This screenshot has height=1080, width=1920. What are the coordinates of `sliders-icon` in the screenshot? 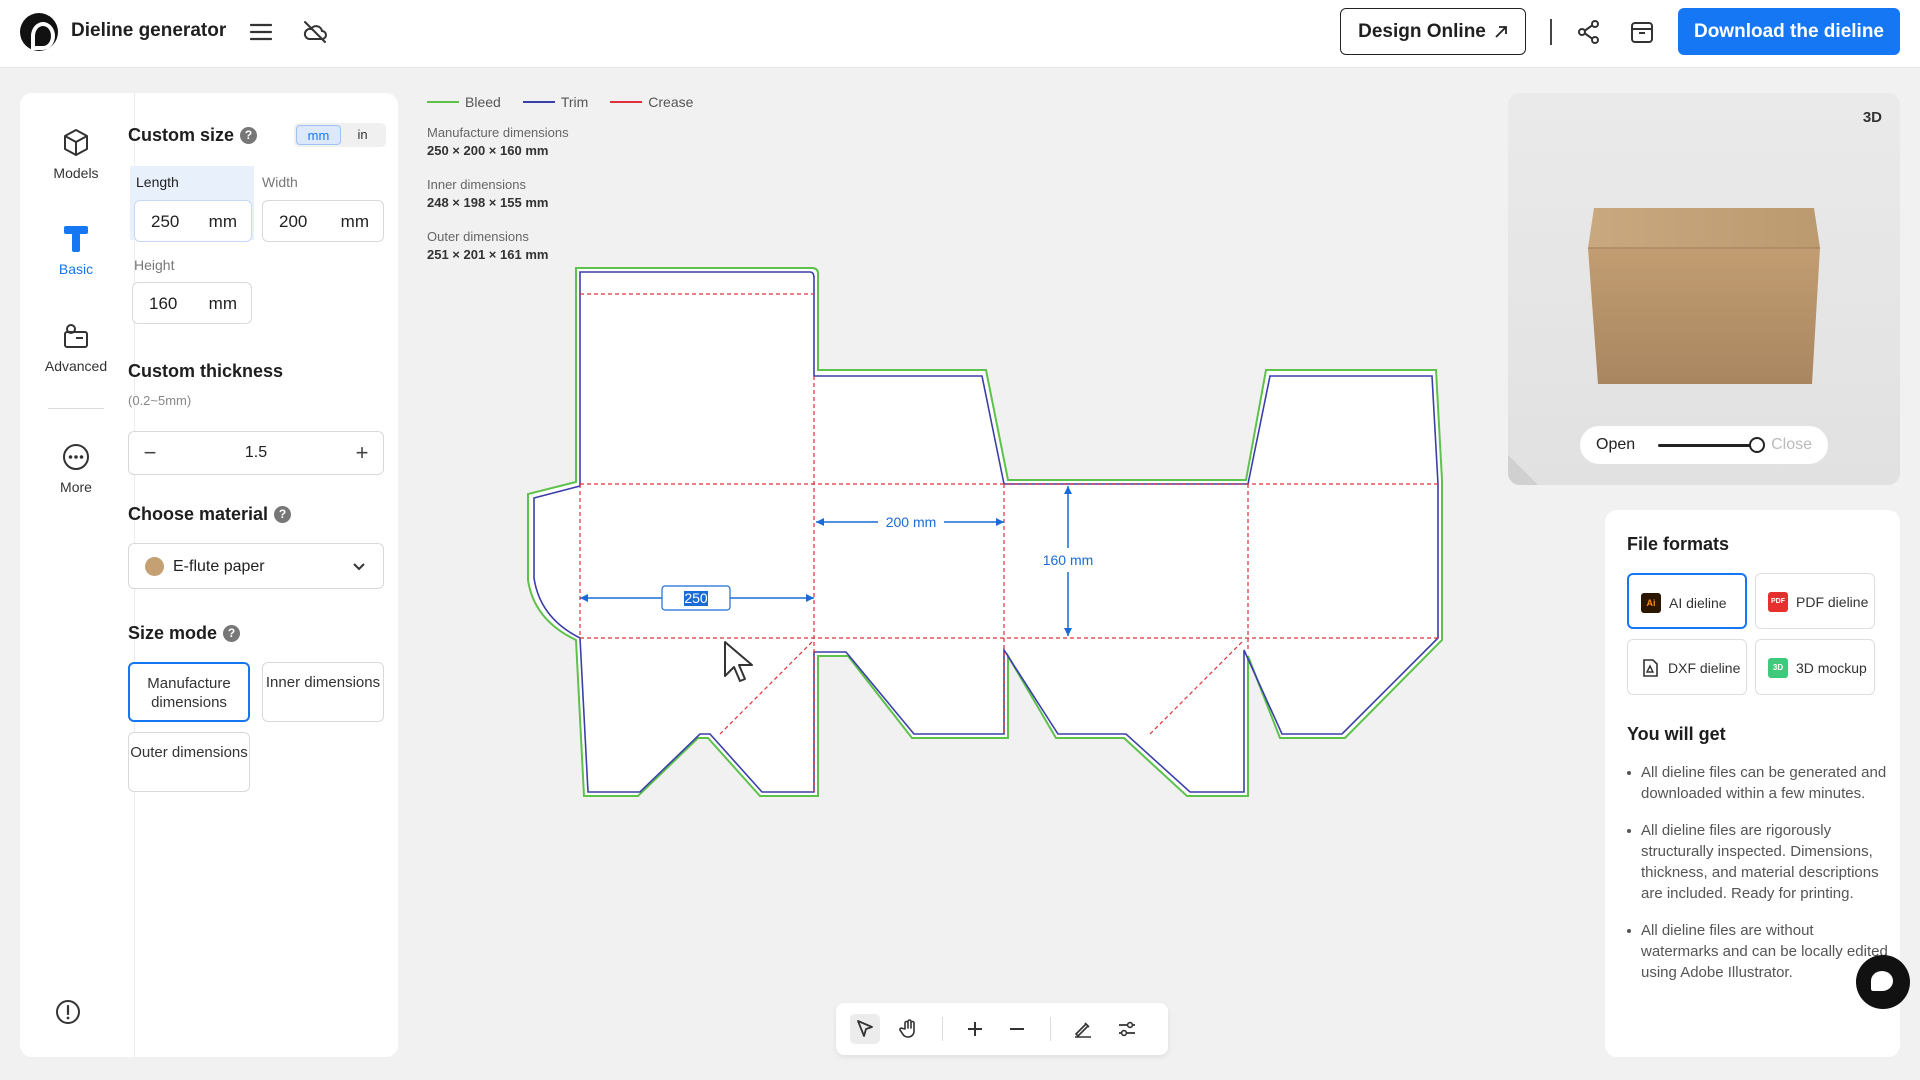 It's located at (1127, 1029).